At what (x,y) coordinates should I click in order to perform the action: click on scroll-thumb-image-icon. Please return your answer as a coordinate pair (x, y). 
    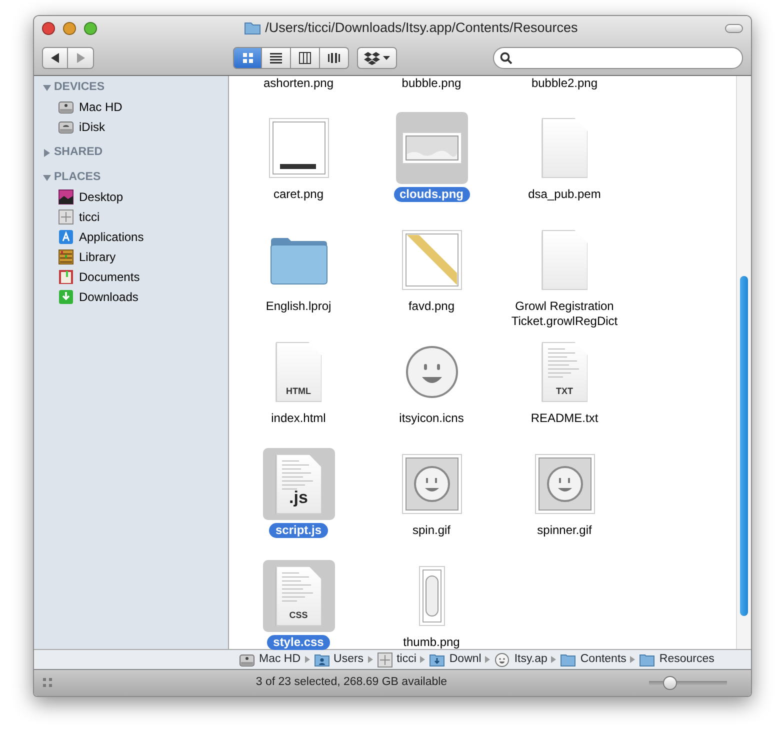
    Looking at the image, I should click on (431, 596).